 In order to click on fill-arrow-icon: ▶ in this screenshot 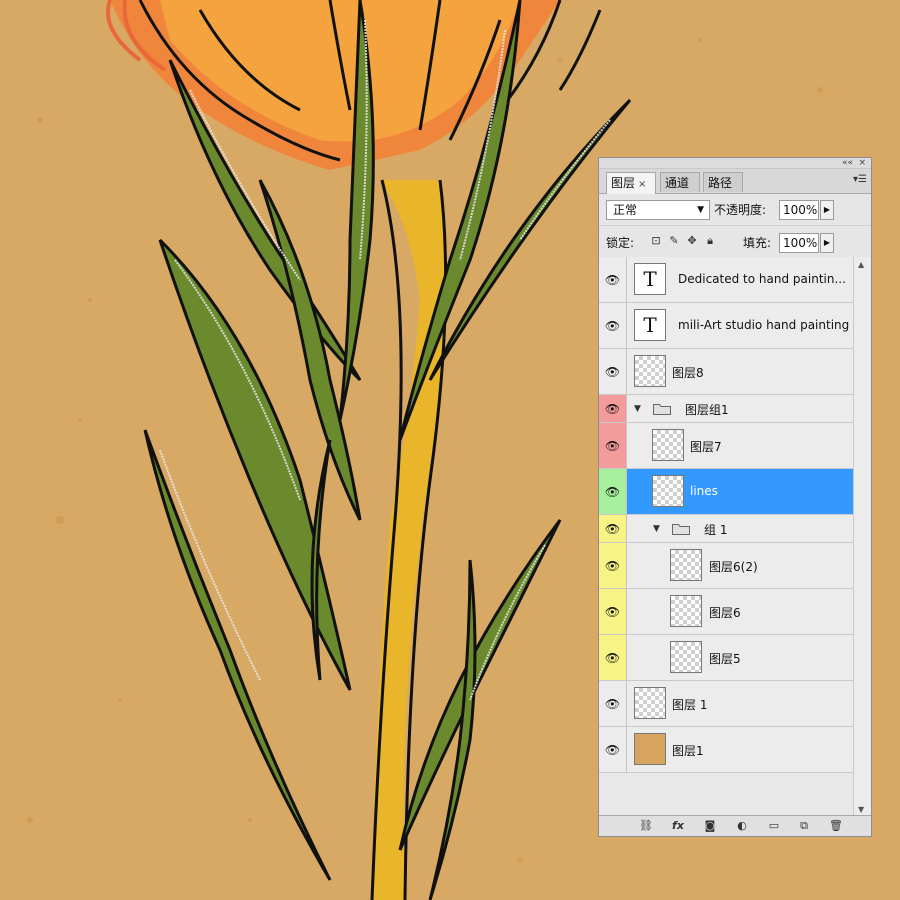, I will do `click(827, 243)`.